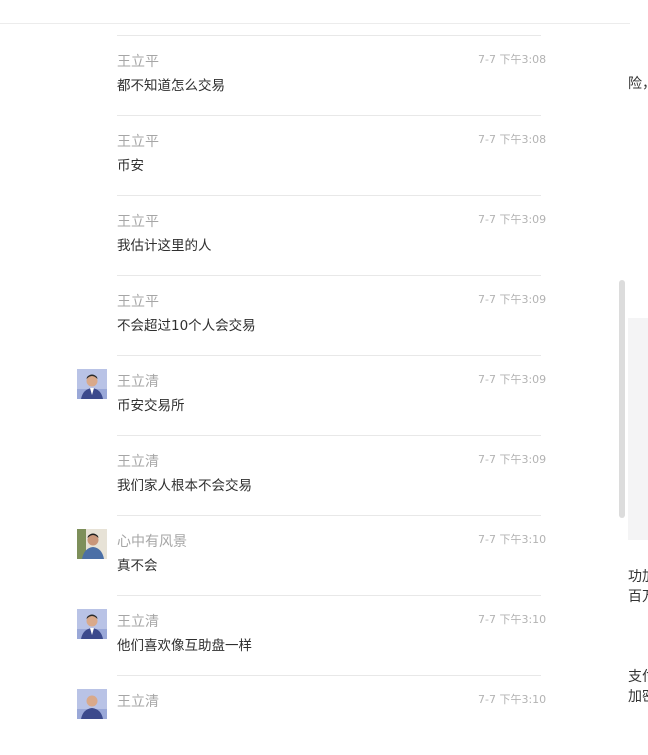 This screenshot has width=648, height=755. What do you see at coordinates (280, 635) in the screenshot?
I see `message-item: 王立清 7-7 下午3:10 他们喜欢像互助盘一样` at bounding box center [280, 635].